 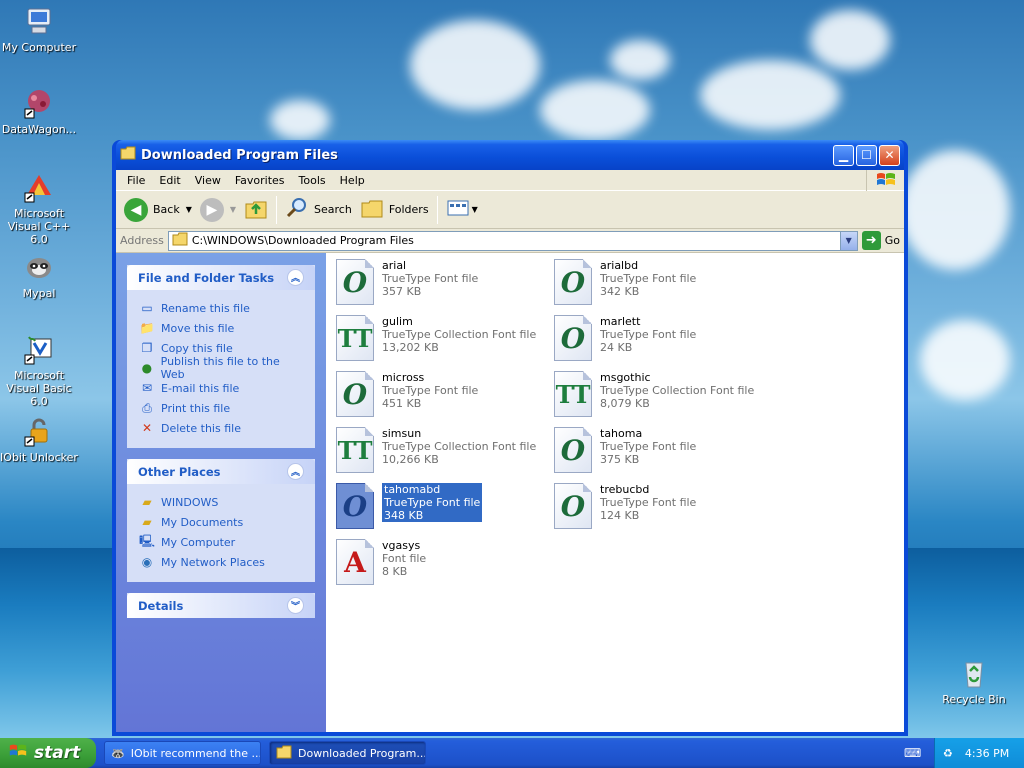 I want to click on printer-icon: ⎙, so click(x=147, y=407).